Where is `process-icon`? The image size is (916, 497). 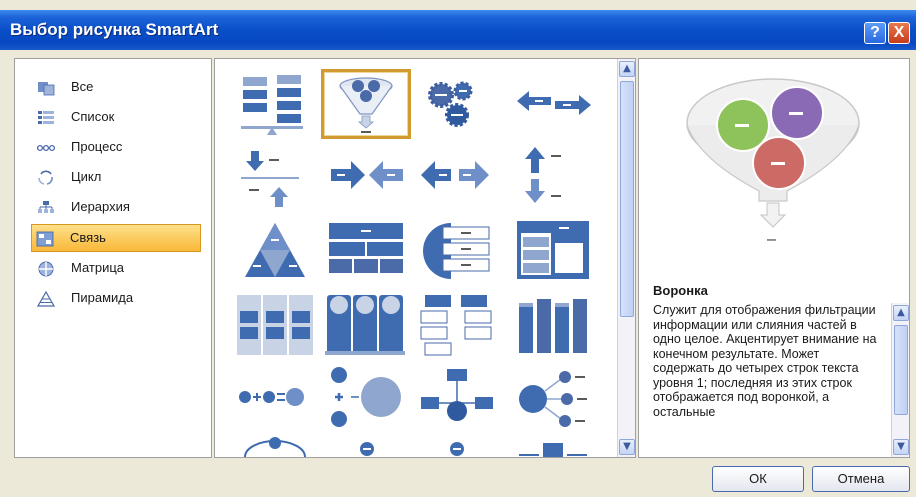
process-icon is located at coordinates (46, 148).